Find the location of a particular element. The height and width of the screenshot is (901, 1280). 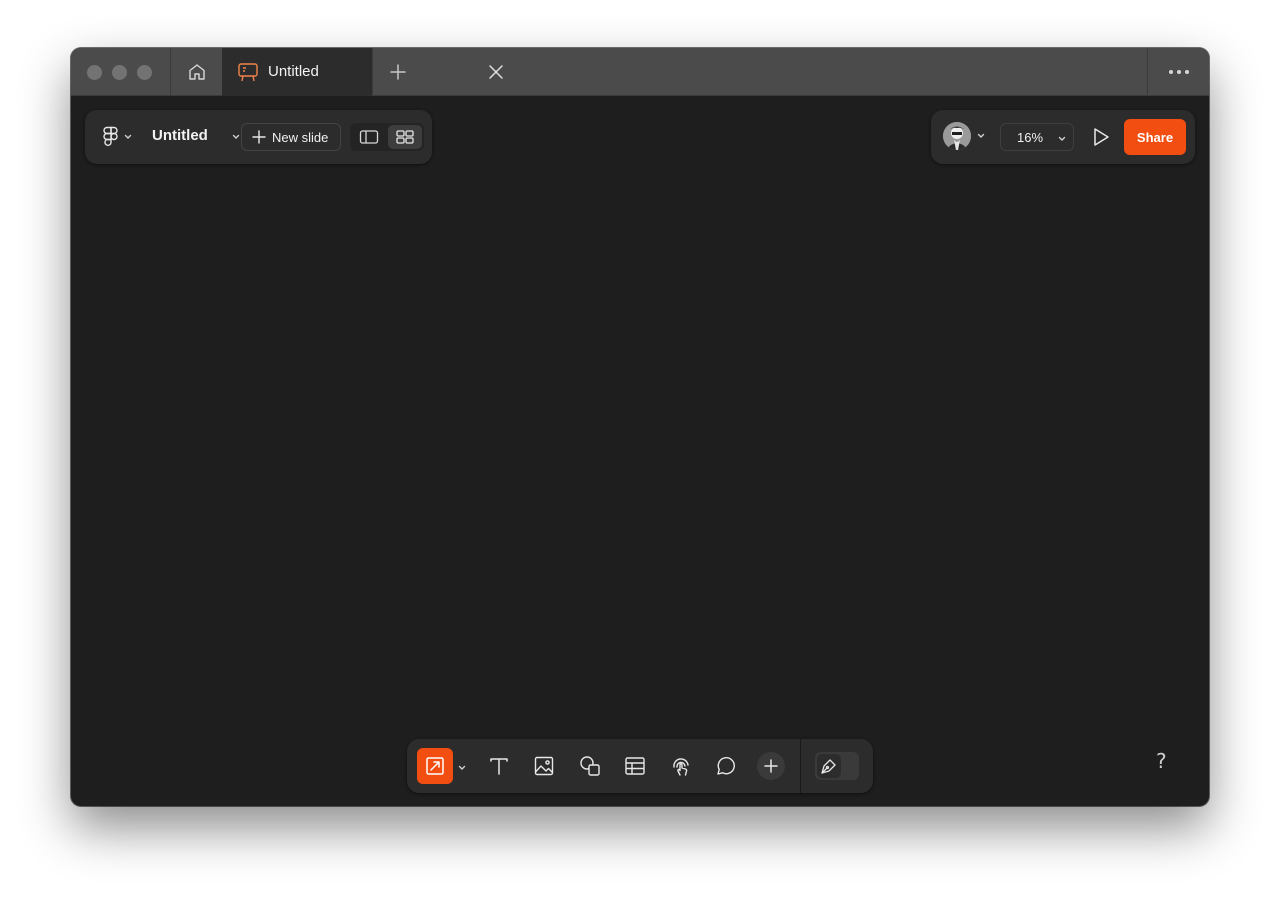

zoom-dropdown: 16% is located at coordinates (1037, 137).